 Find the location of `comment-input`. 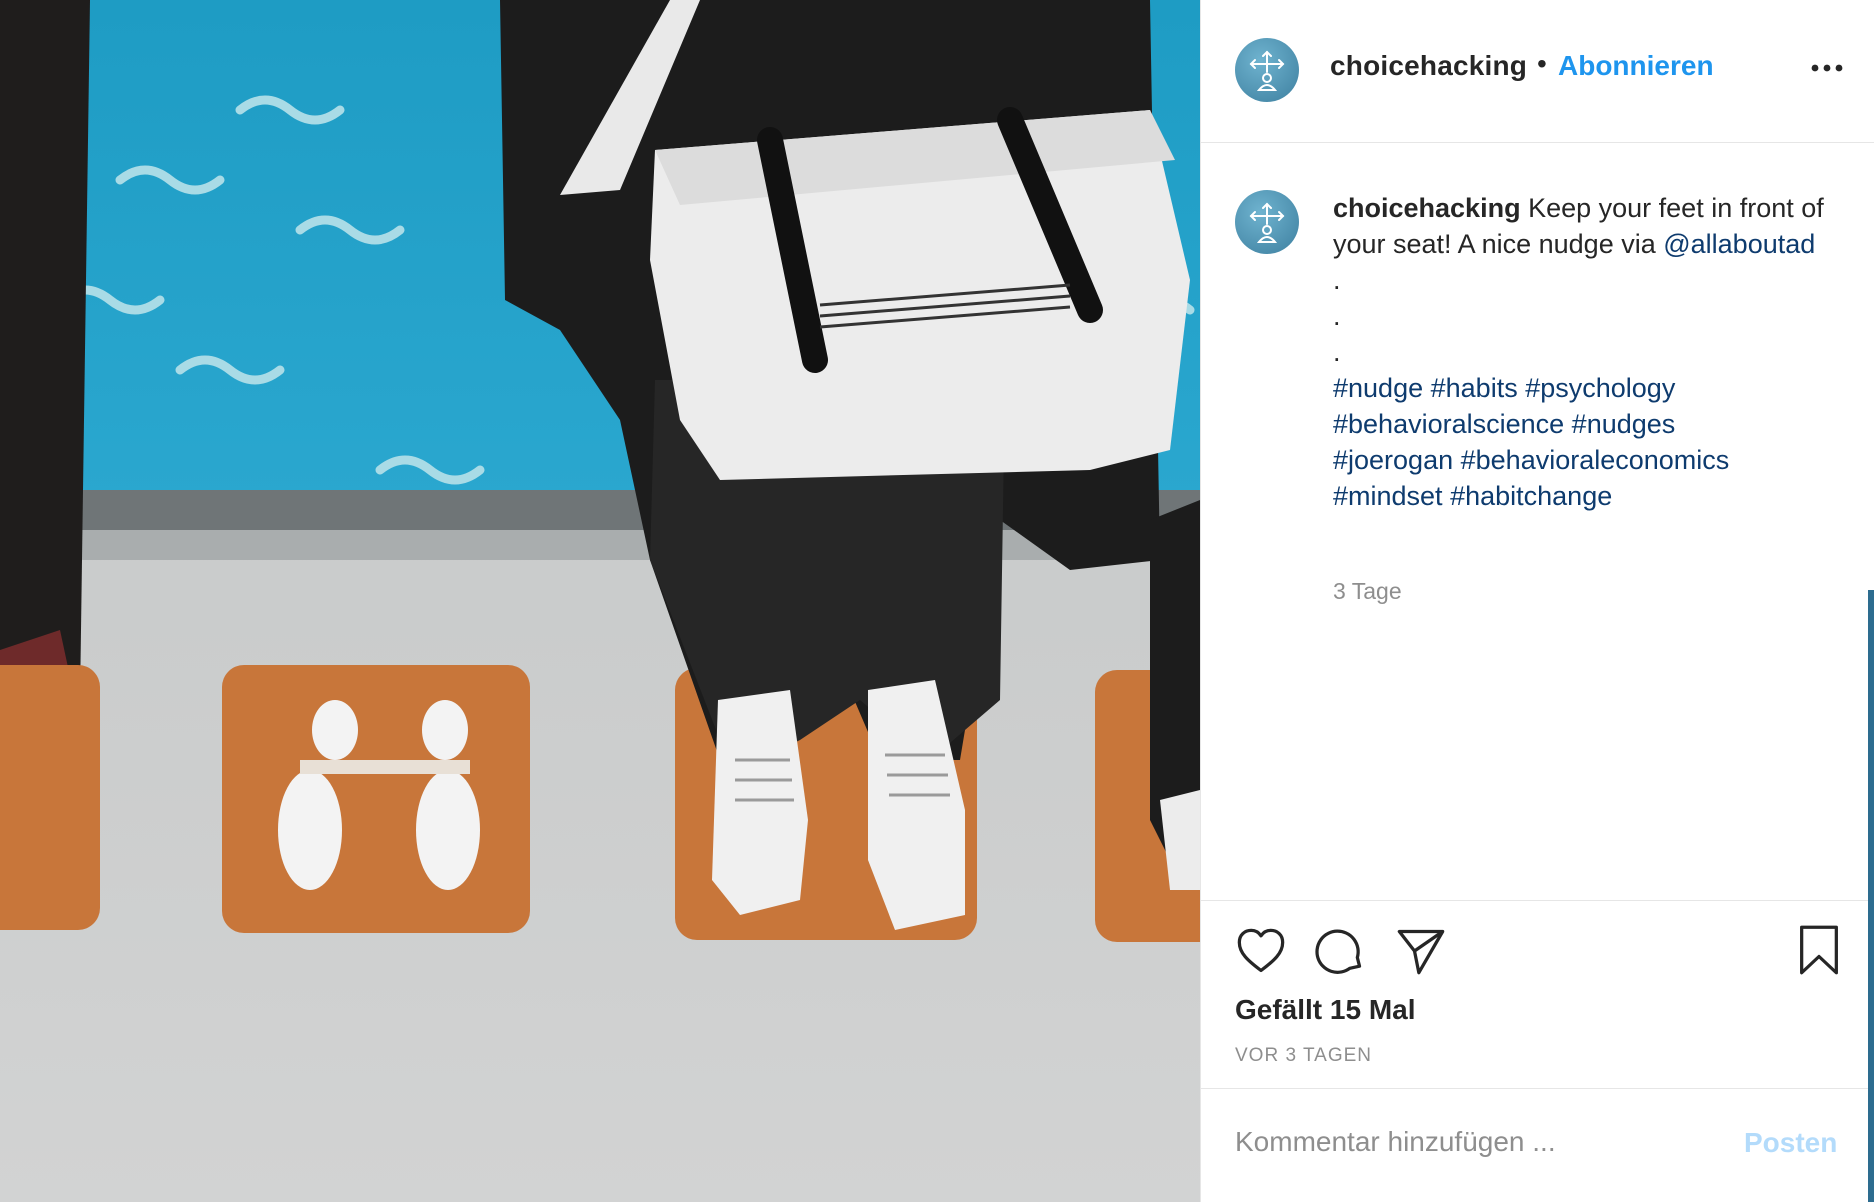

comment-input is located at coordinates (1470, 1142).